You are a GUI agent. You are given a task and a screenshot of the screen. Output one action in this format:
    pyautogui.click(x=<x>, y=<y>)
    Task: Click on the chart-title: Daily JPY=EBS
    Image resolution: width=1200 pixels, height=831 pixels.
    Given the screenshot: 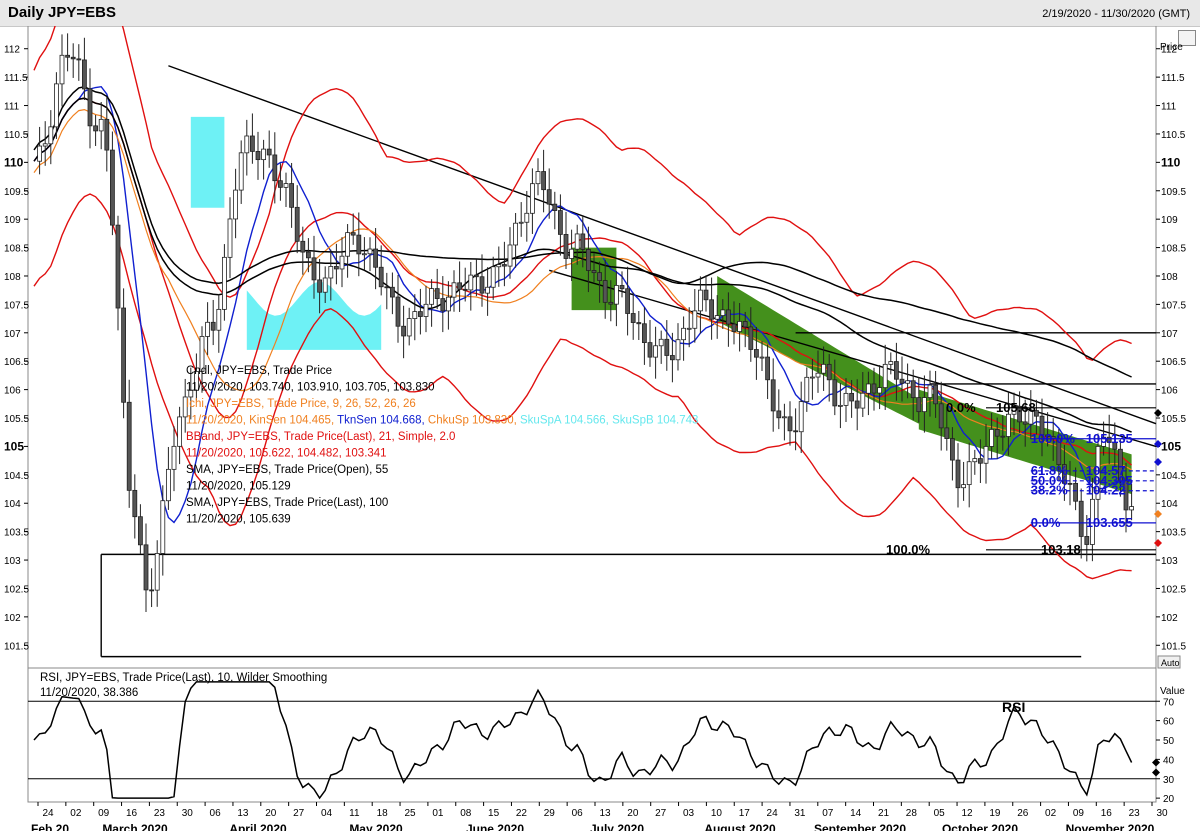 What is the action you would take?
    pyautogui.click(x=62, y=12)
    